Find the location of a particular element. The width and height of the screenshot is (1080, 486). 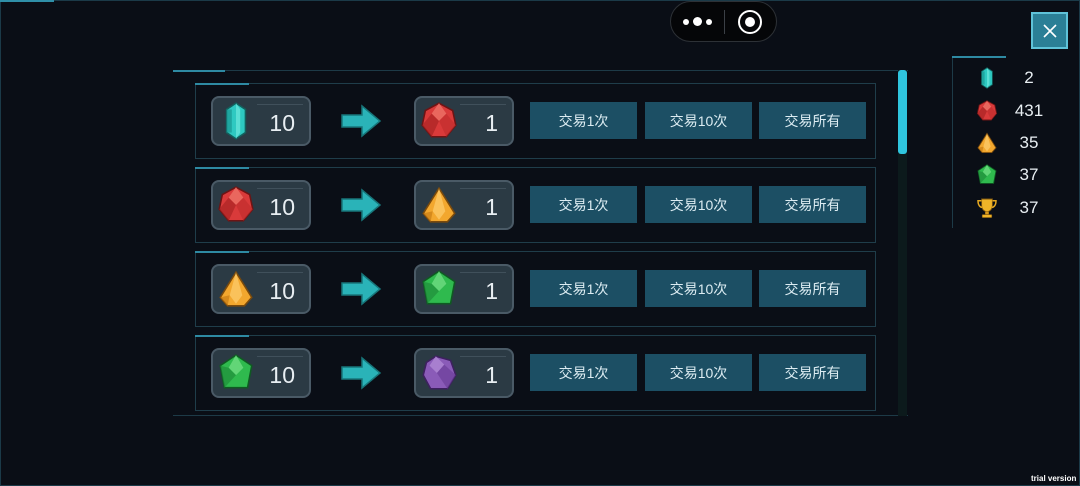

inventory-count: 2 is located at coordinates (1029, 77).